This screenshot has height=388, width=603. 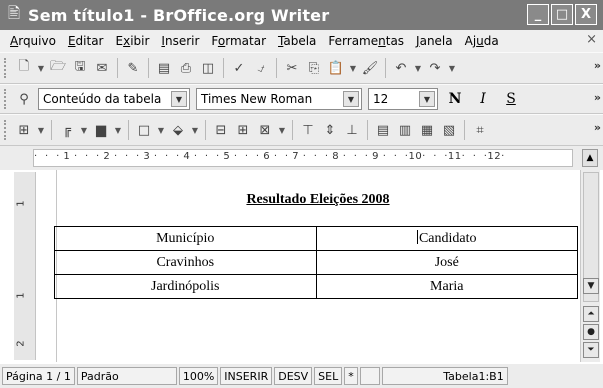 I want to click on scroll-up-top-icon: ▲, so click(x=590, y=158).